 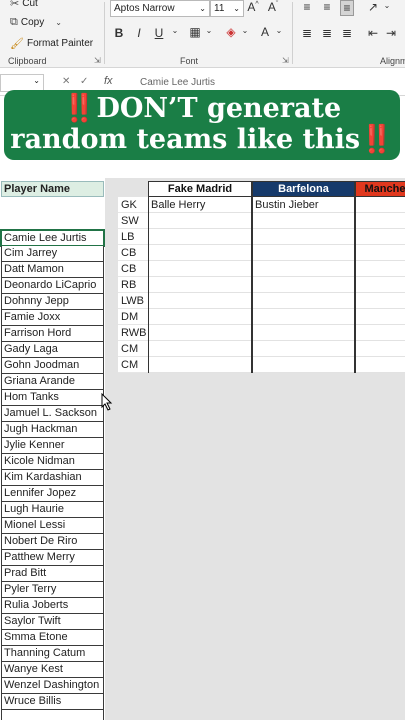 What do you see at coordinates (373, 7) in the screenshot?
I see `orientation-icon: ↗` at bounding box center [373, 7].